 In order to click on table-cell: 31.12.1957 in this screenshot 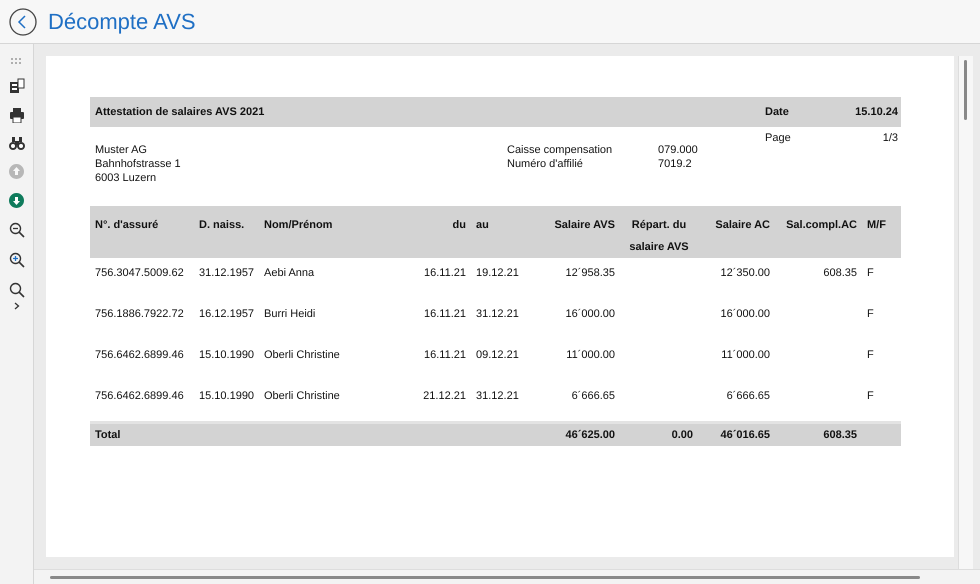, I will do `click(226, 273)`.